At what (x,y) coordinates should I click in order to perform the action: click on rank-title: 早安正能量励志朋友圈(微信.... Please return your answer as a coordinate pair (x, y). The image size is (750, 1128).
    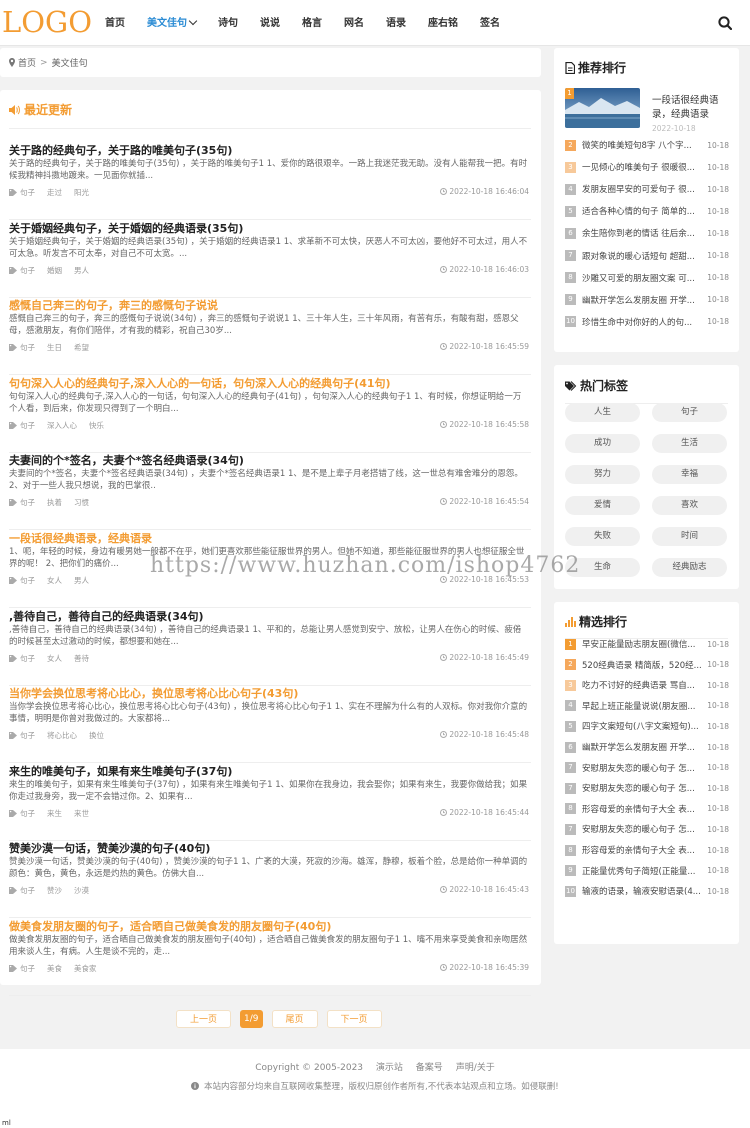
    Looking at the image, I should click on (644, 644).